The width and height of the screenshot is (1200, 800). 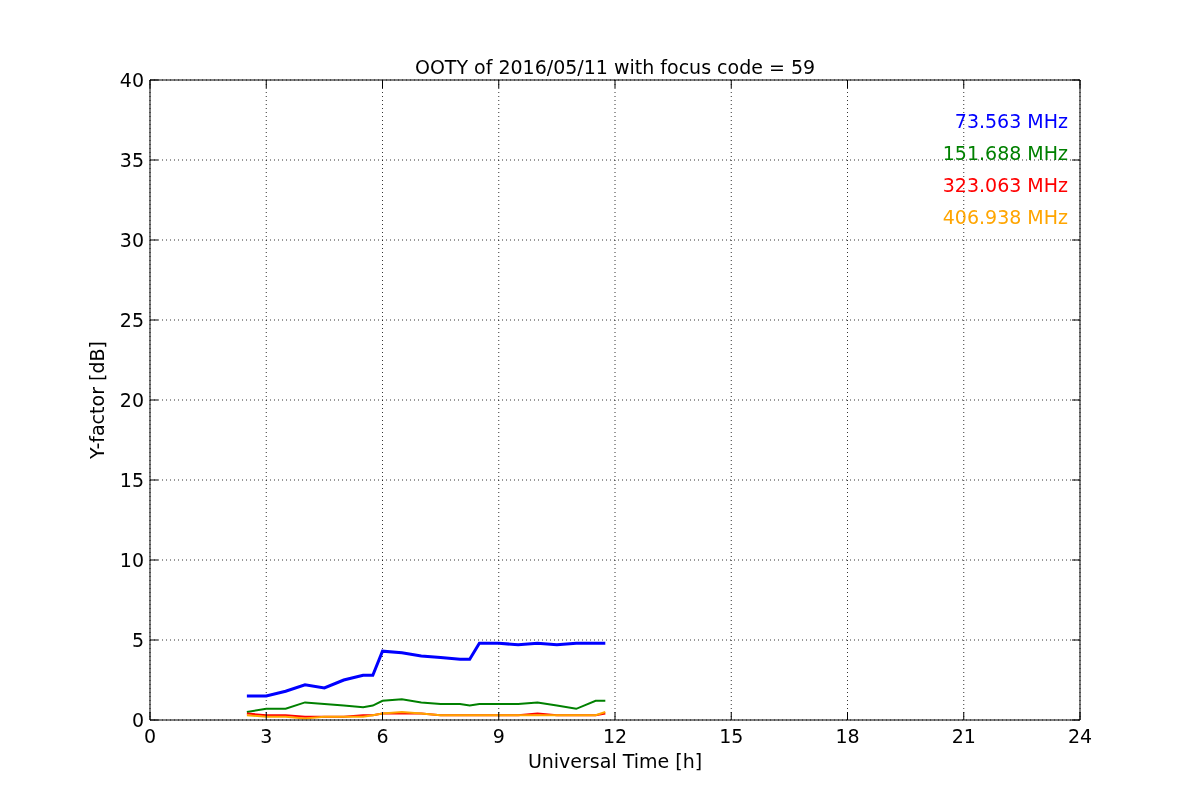 What do you see at coordinates (1005, 153) in the screenshot?
I see `legend-label: 151.688 MHz` at bounding box center [1005, 153].